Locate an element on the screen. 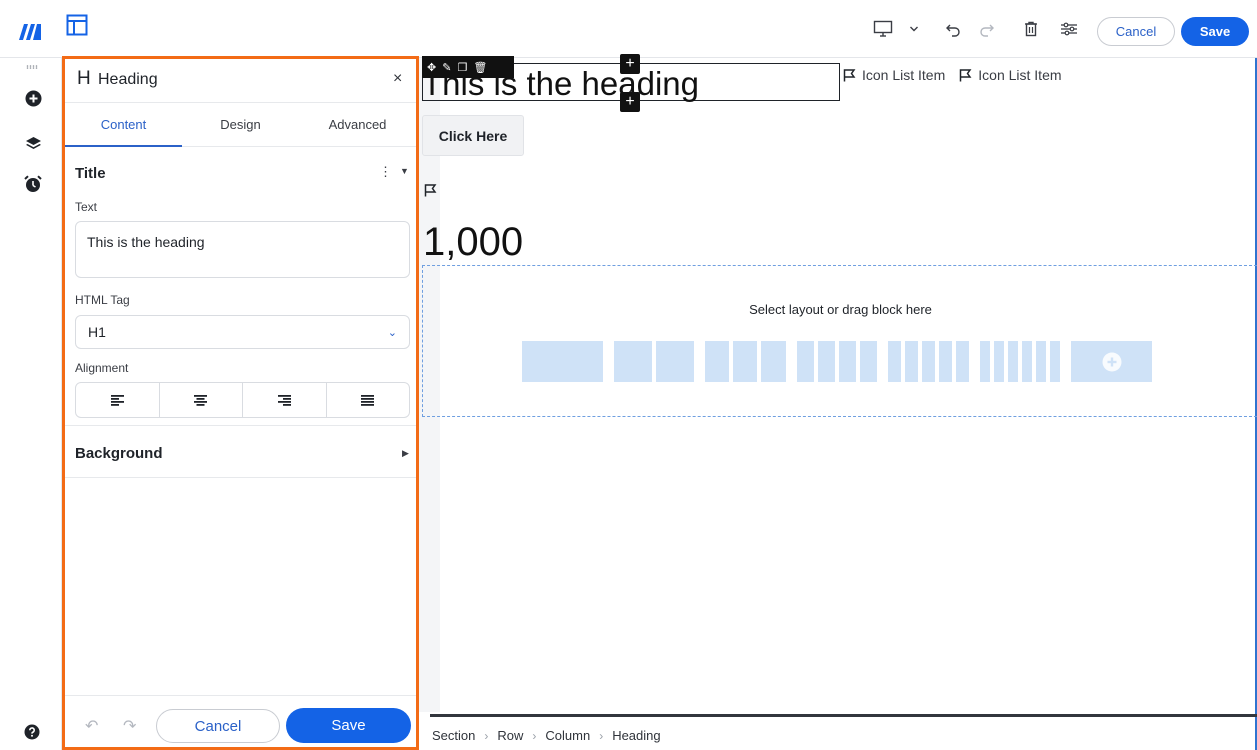 The height and width of the screenshot is (750, 1257). alarm-clock-icon is located at coordinates (33, 184).